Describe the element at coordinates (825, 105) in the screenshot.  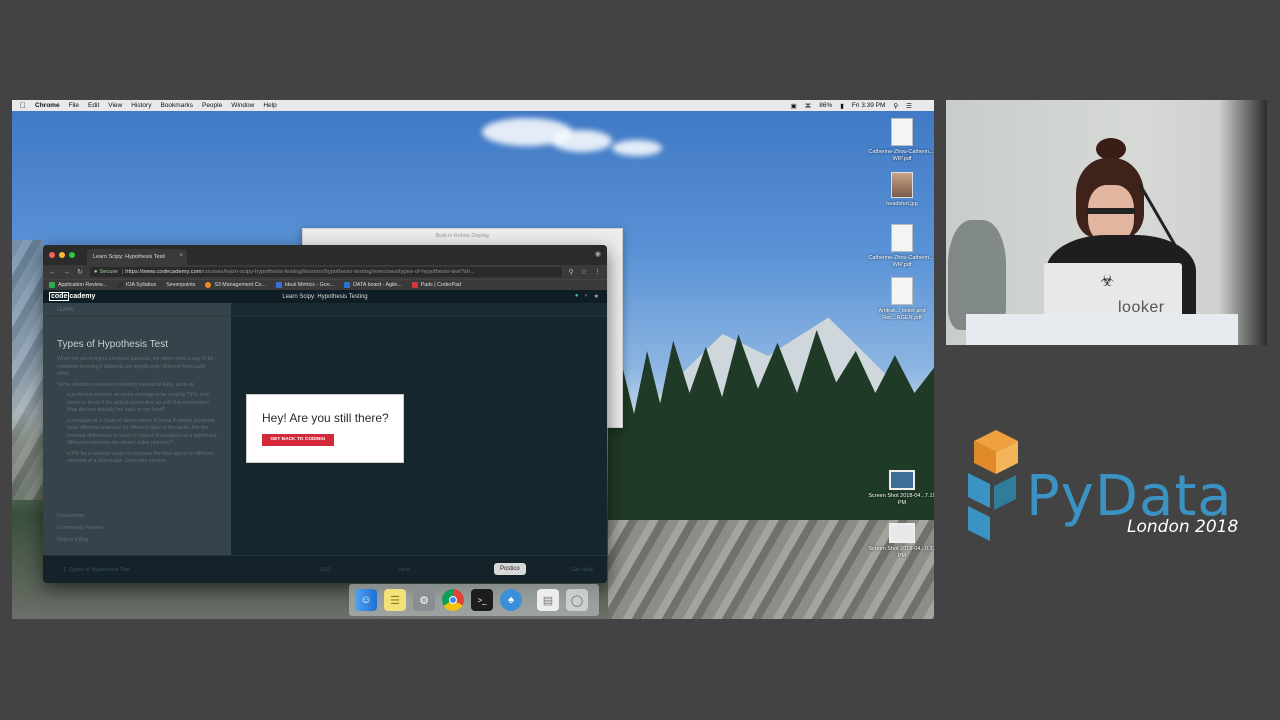
I see `battery-percent: 86%` at that location.